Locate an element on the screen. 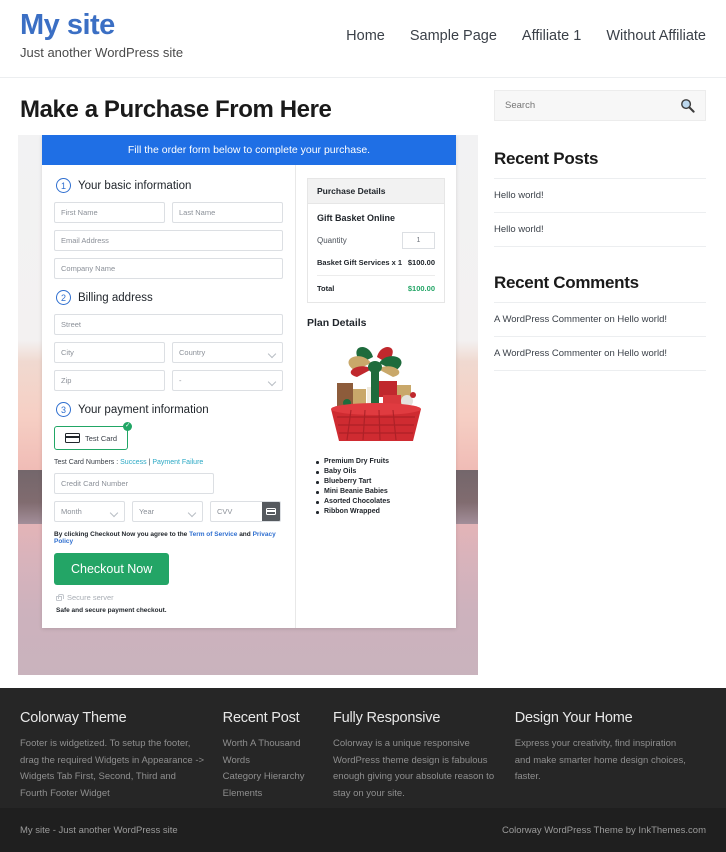 This screenshot has height=852, width=726. plan-item: Ribbon Wrapped is located at coordinates (380, 511).